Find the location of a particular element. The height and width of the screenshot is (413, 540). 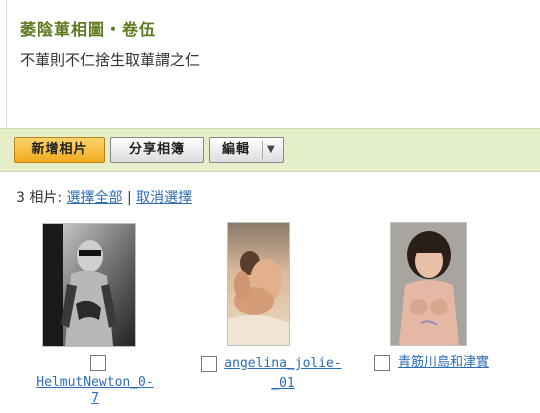

album-title: 萎陰莗相圖・卷伍 is located at coordinates (88, 29).